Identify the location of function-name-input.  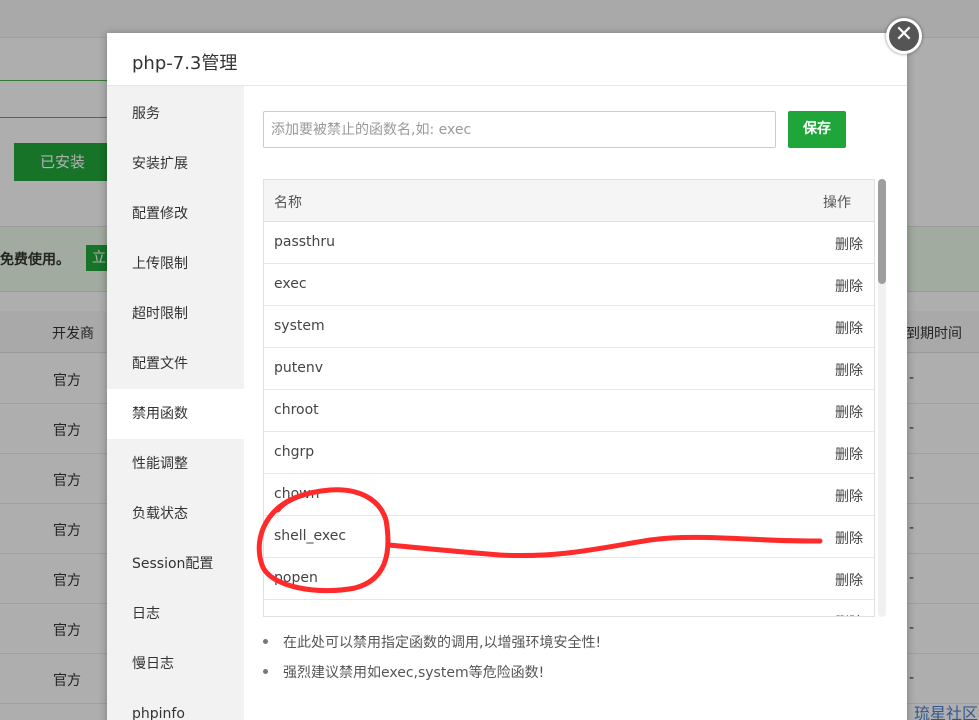
(519, 129).